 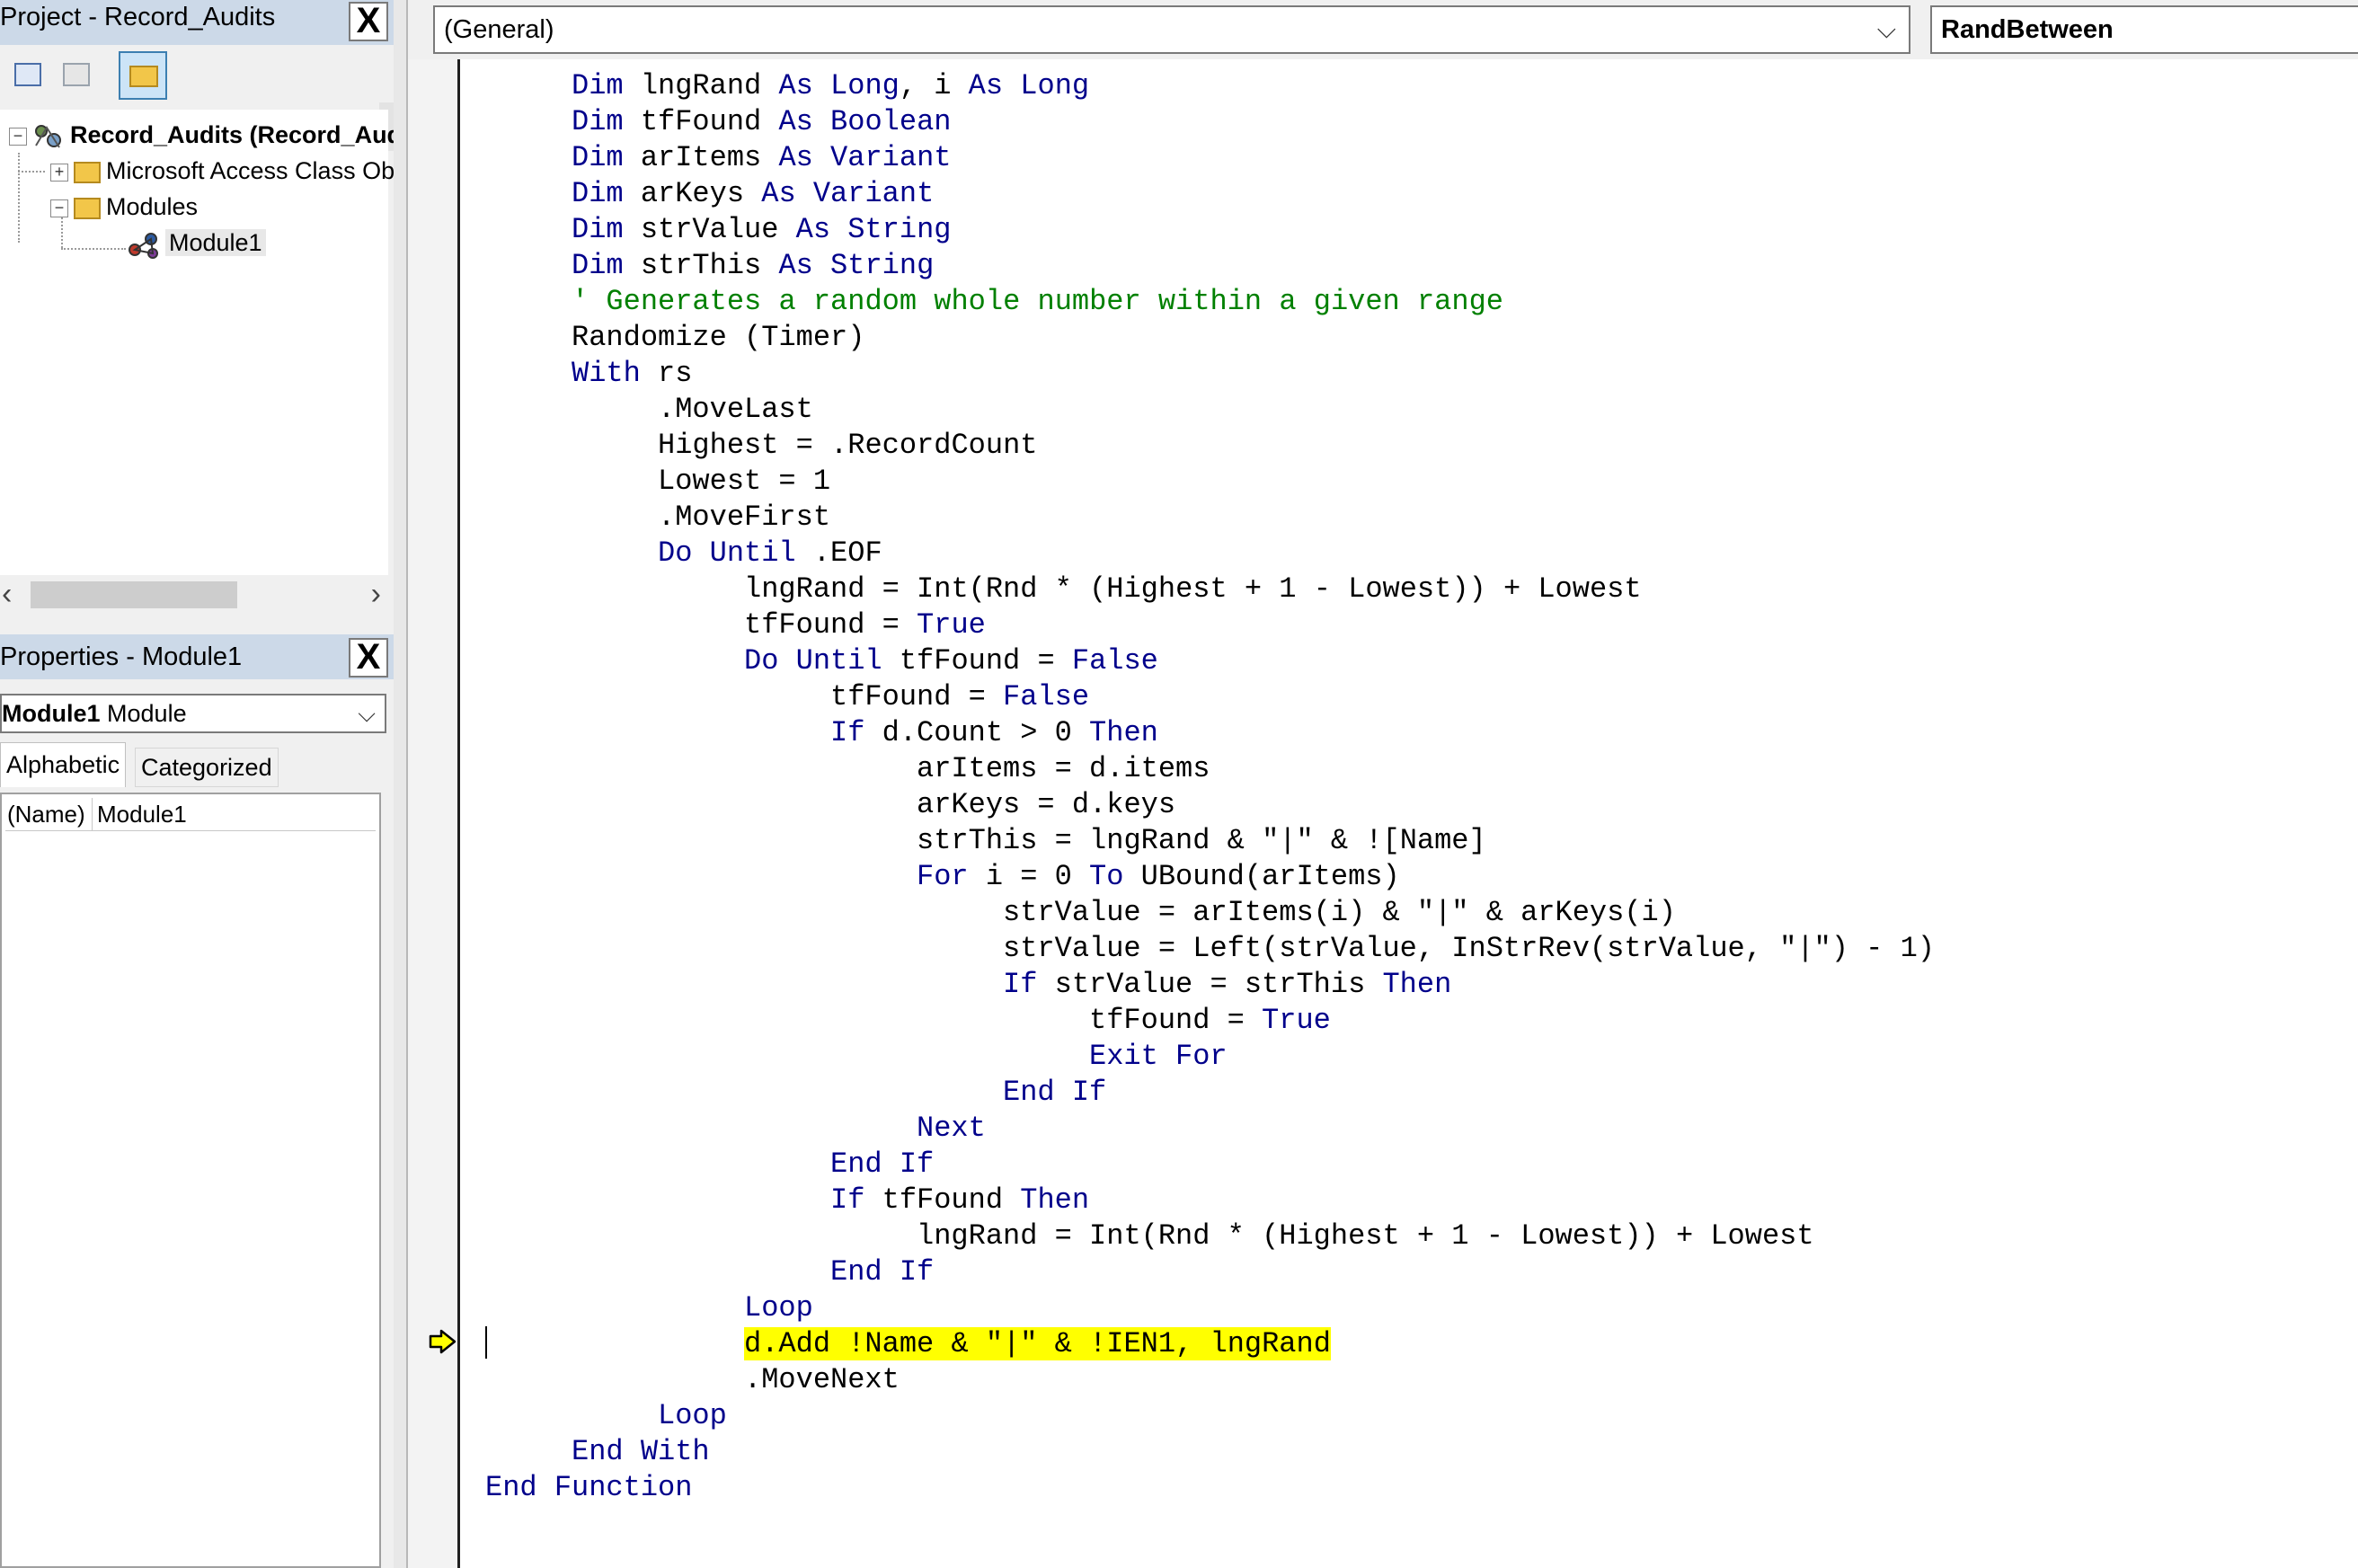 What do you see at coordinates (873, 230) in the screenshot?
I see `code-keyword: As String` at bounding box center [873, 230].